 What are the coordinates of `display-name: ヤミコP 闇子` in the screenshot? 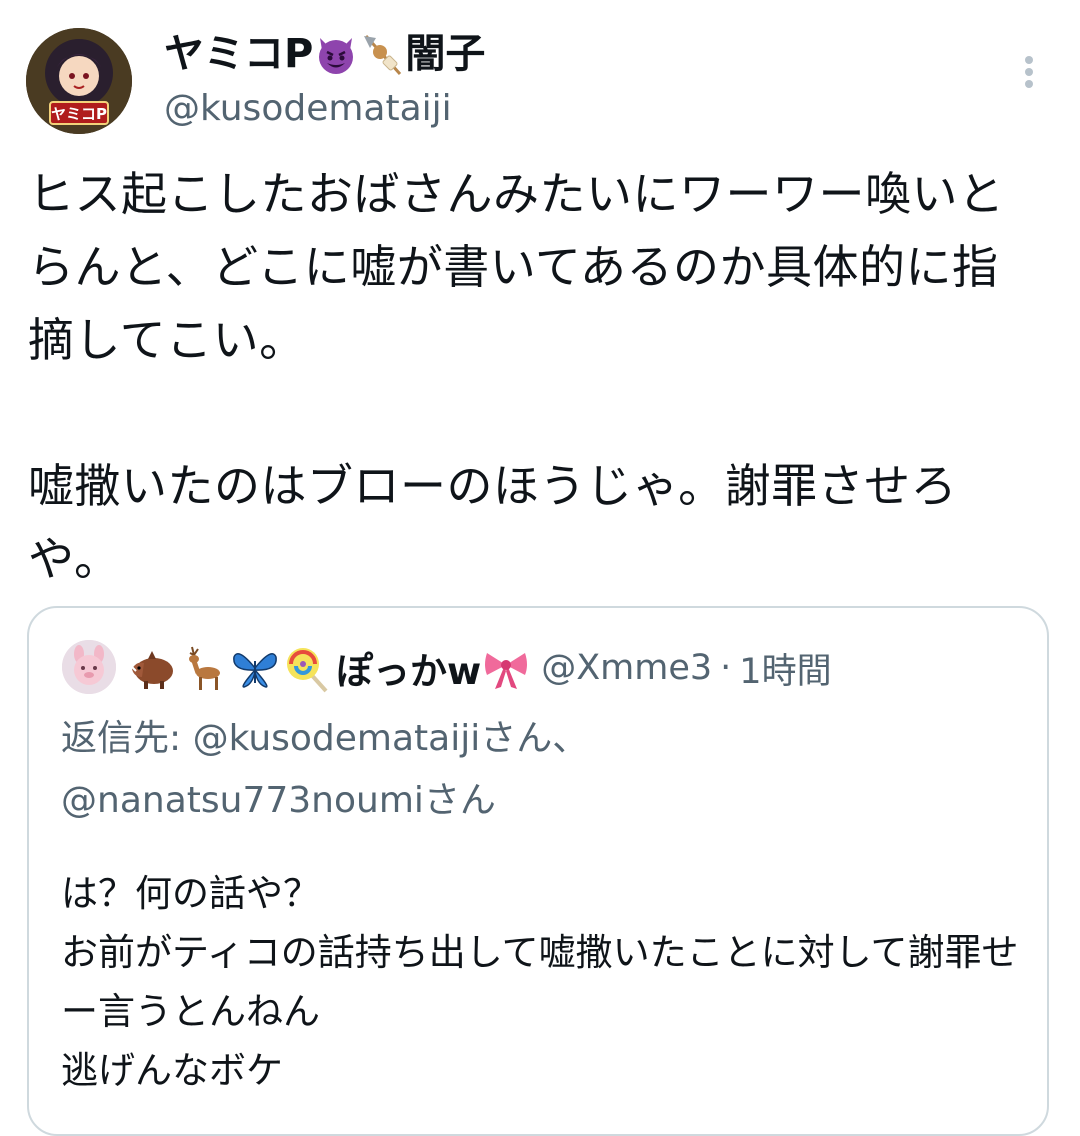 It's located at (324, 54).